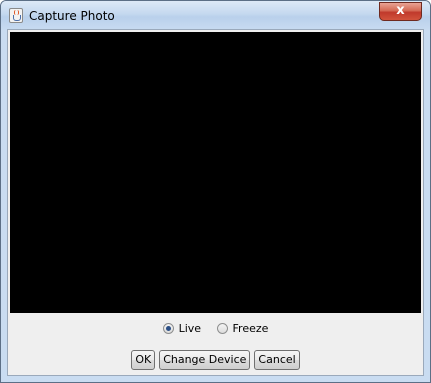  I want to click on java-cup-icon, so click(16, 15).